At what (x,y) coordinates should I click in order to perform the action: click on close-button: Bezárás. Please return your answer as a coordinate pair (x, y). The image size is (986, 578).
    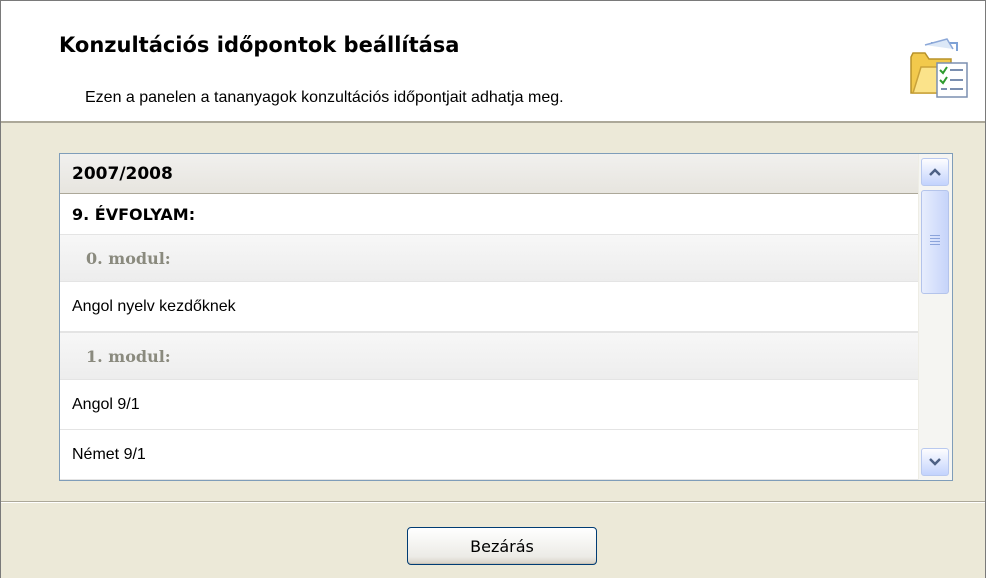
    Looking at the image, I should click on (502, 546).